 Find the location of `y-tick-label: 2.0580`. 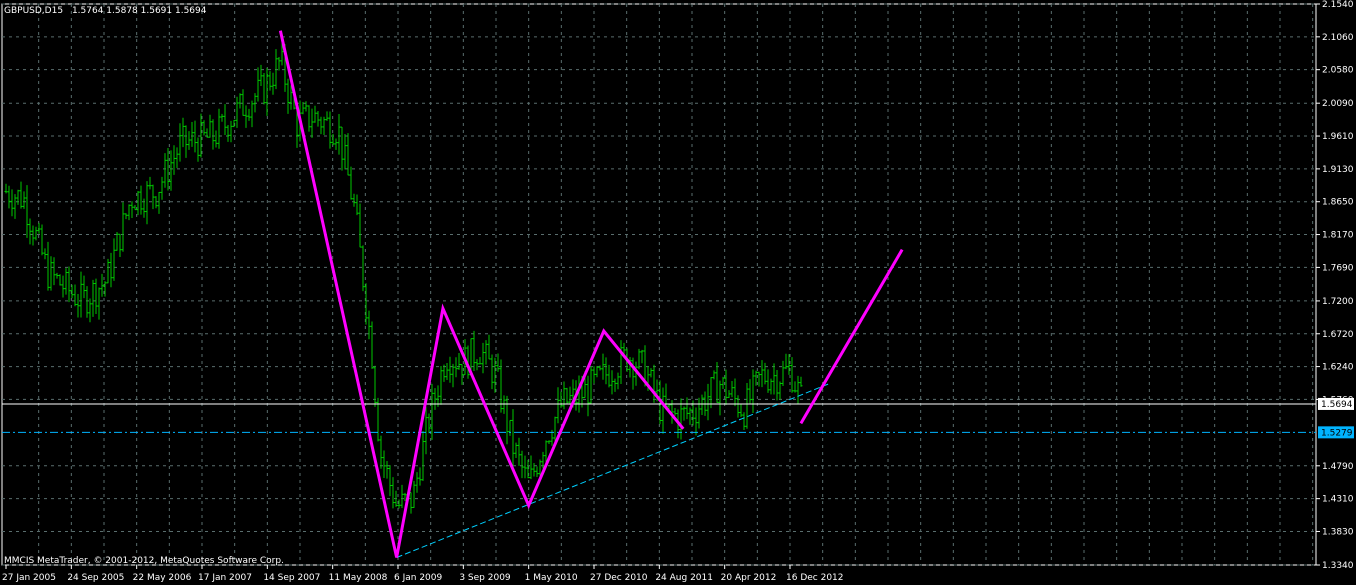

y-tick-label: 2.0580 is located at coordinates (1338, 71).